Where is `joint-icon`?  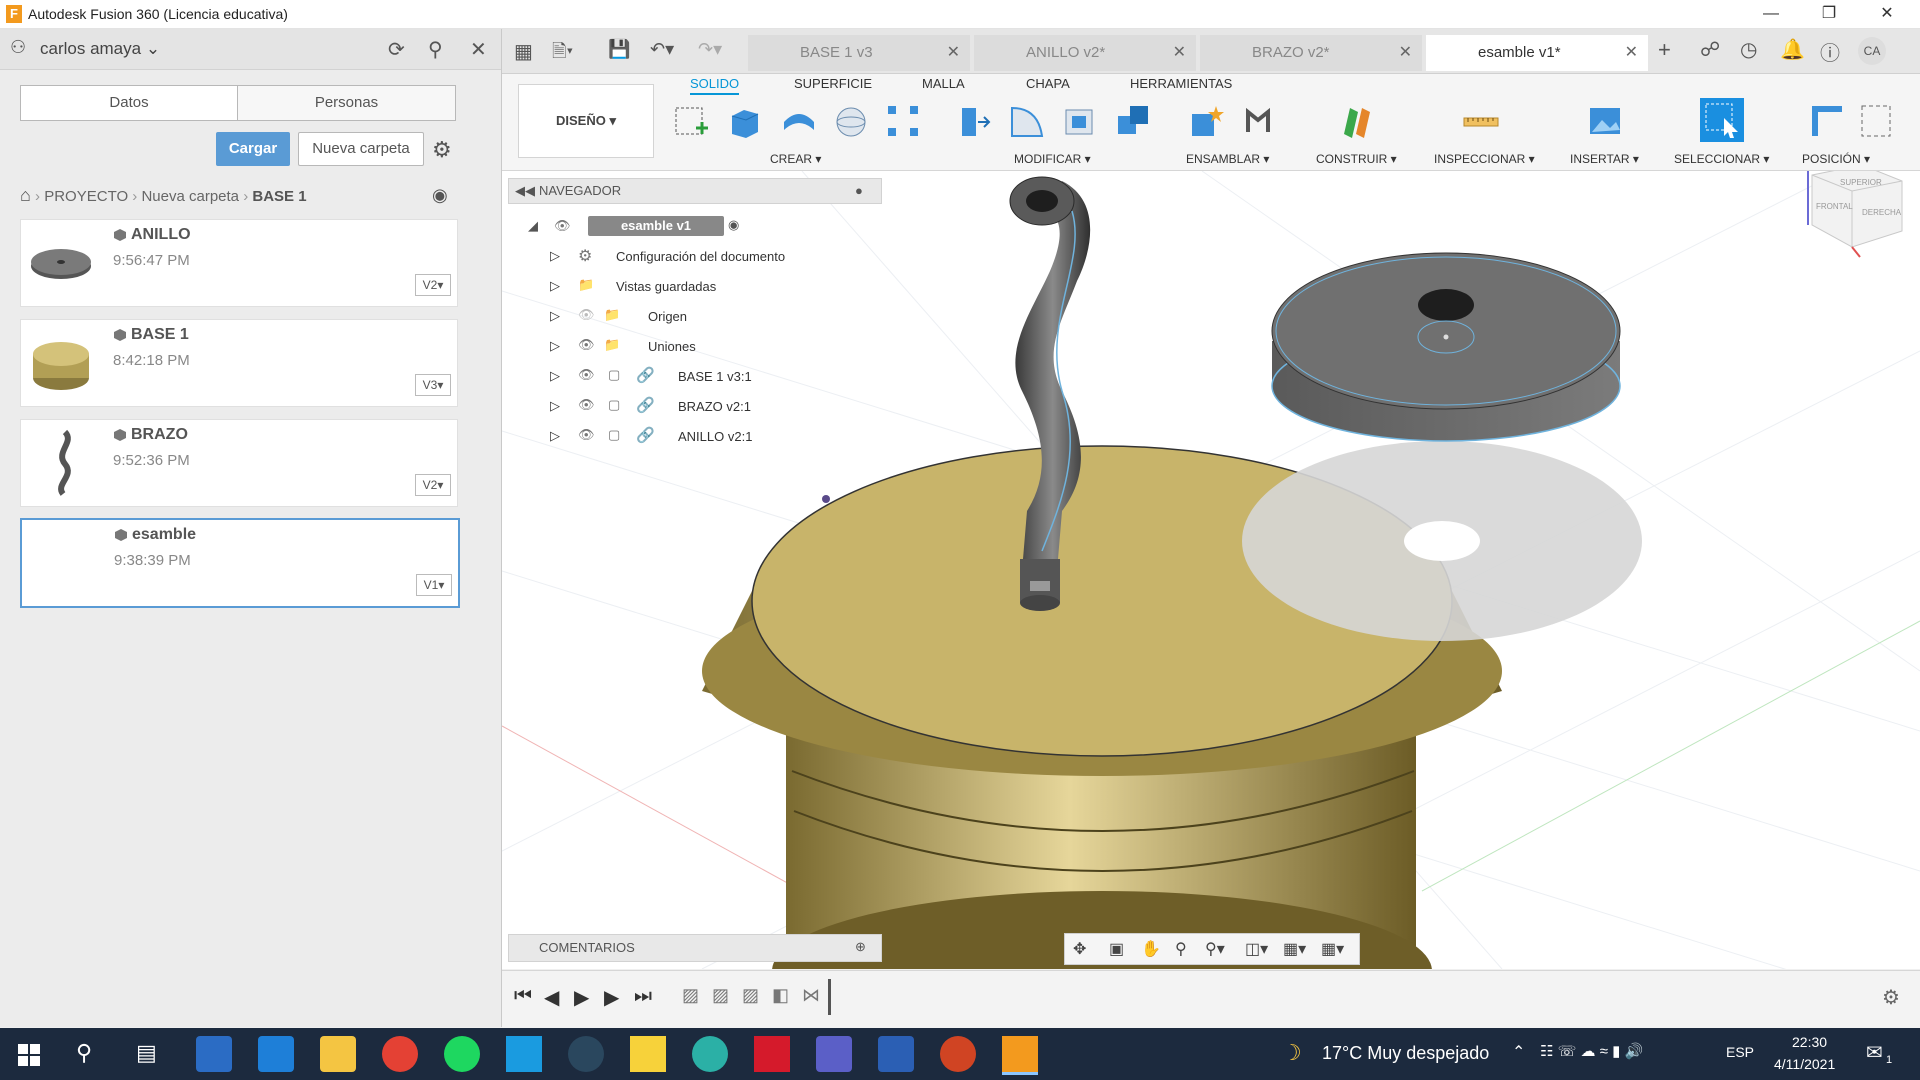 joint-icon is located at coordinates (1259, 121).